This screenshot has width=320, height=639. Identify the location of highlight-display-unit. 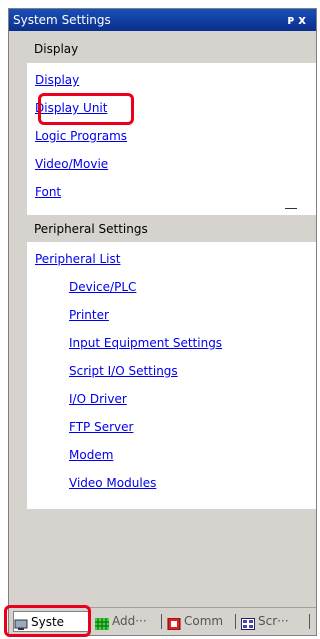
(86, 109).